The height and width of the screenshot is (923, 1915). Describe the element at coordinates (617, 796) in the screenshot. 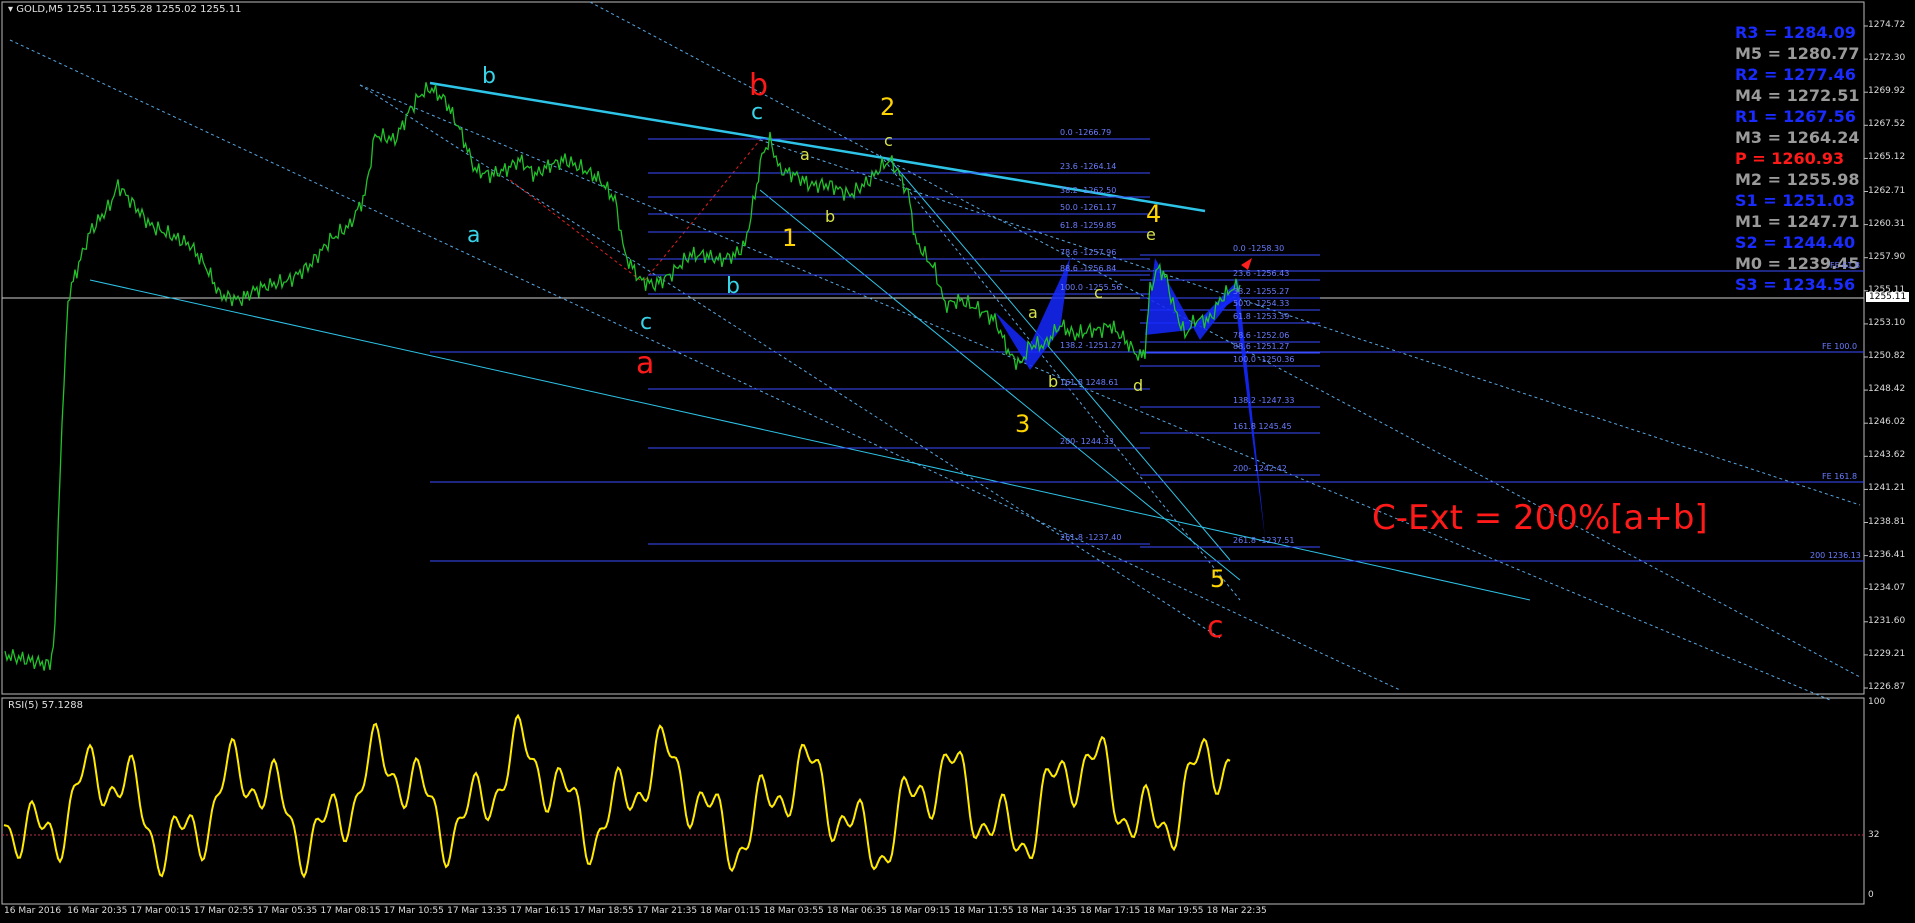

I see `rsi-series` at that location.